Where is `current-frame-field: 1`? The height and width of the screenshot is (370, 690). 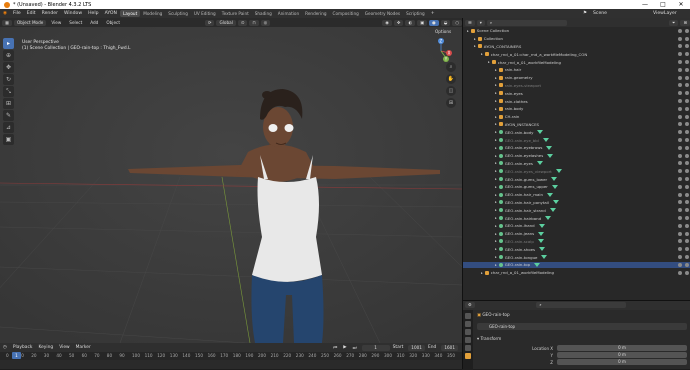 current-frame-field: 1 is located at coordinates (375, 347).